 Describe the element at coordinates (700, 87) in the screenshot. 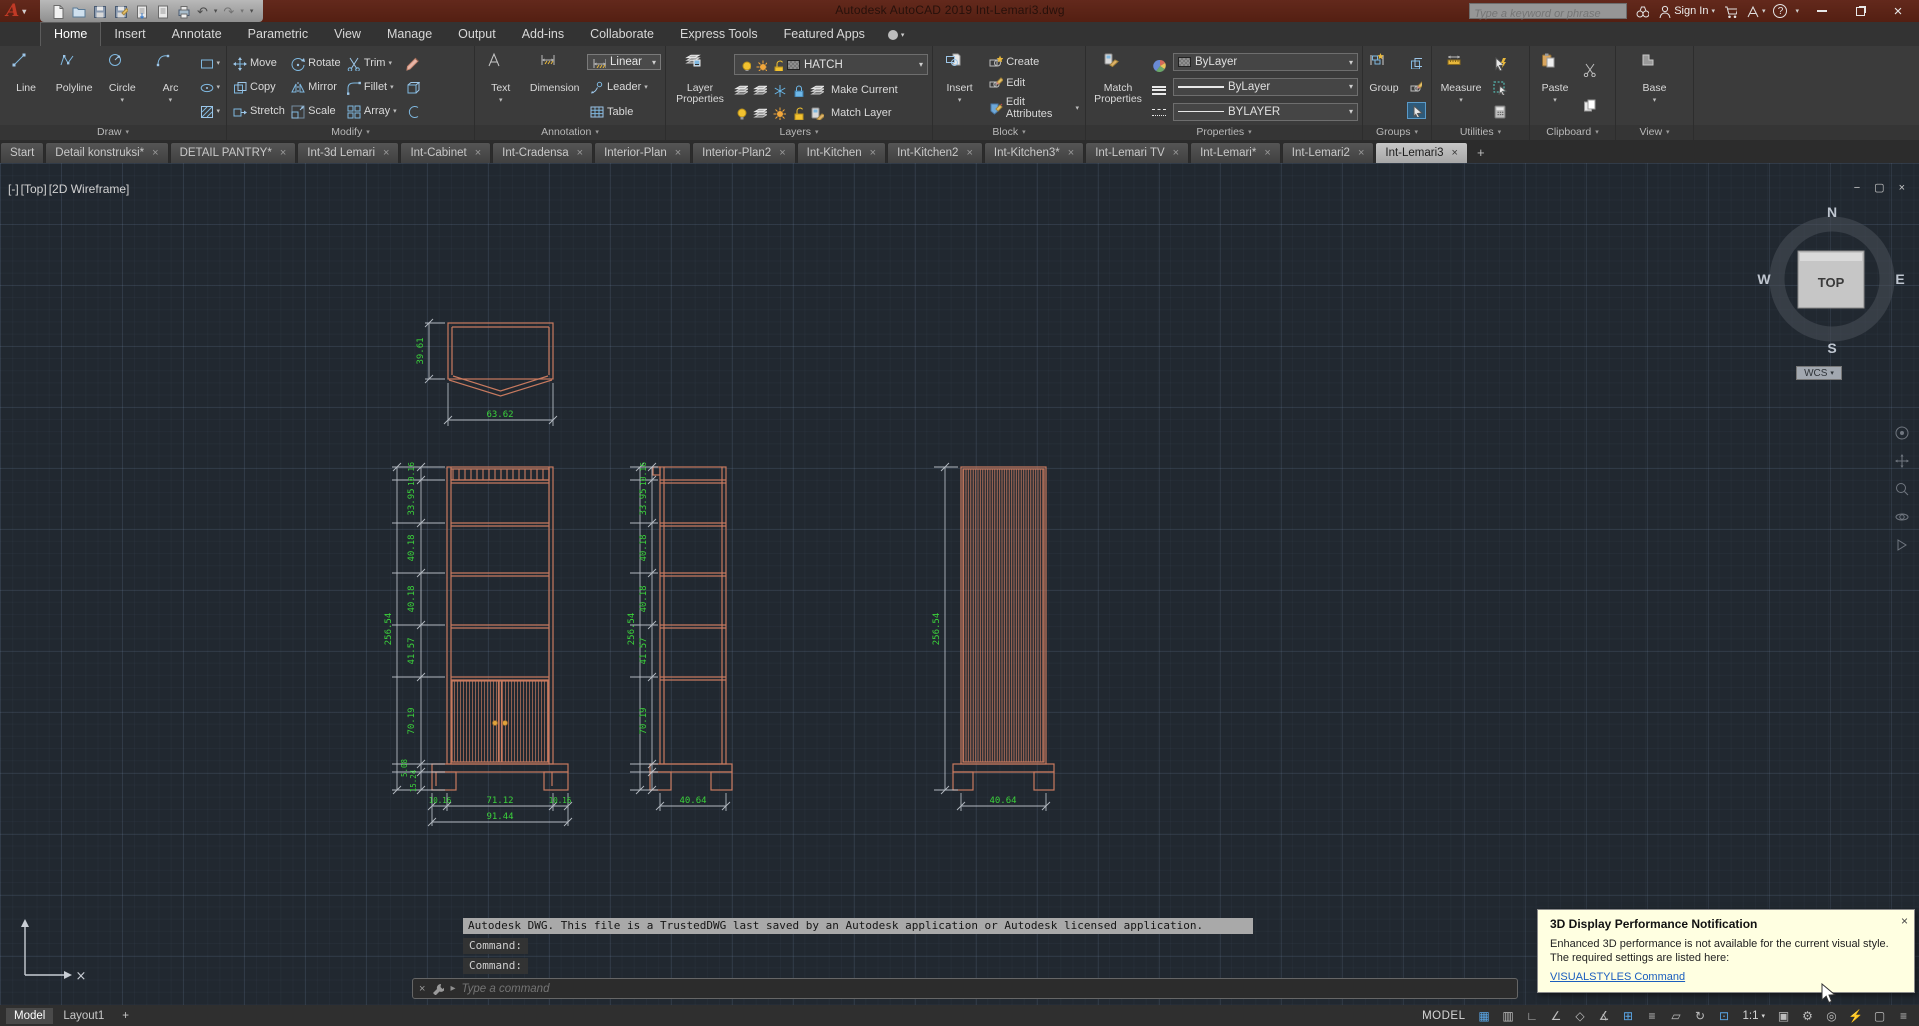

I see `layer-properties-button: Layer Properties` at that location.